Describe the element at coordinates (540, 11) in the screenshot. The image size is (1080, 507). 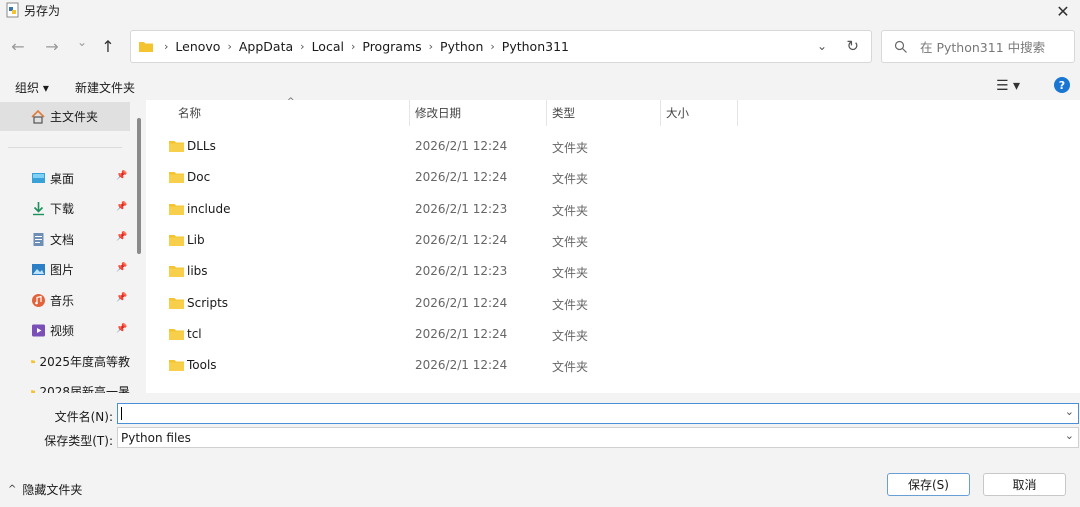
I see `title-bar: 另存为 ✕` at that location.